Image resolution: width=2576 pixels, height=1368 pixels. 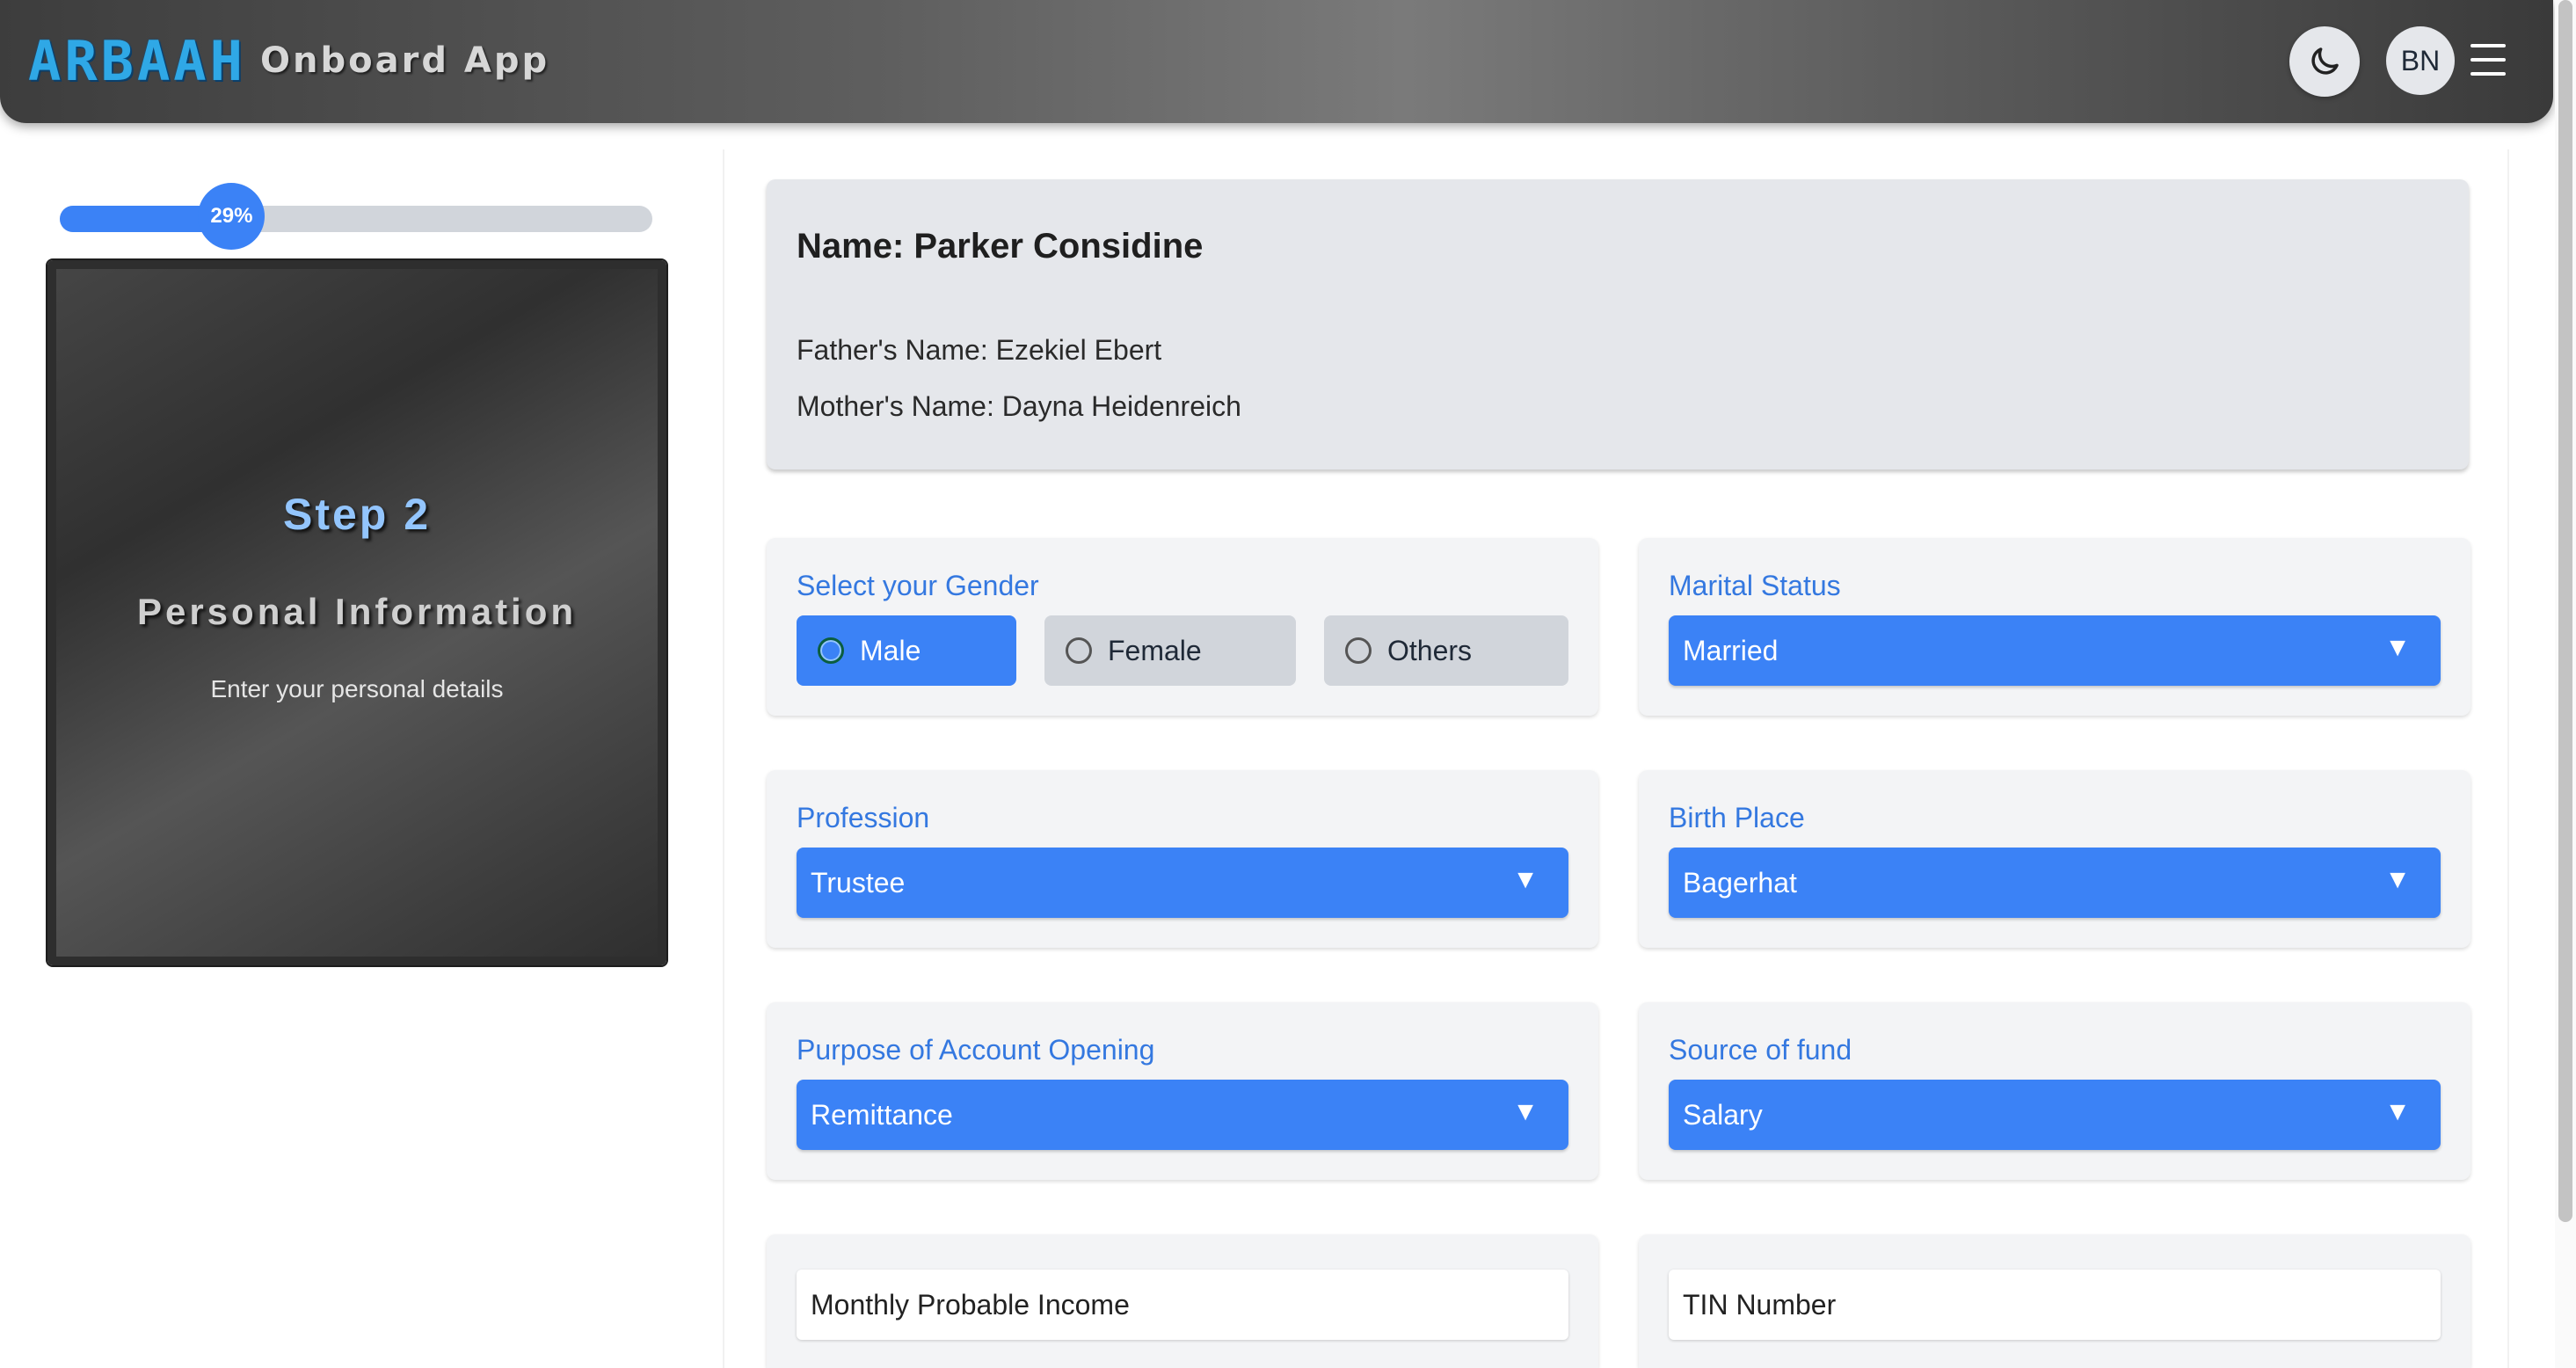 What do you see at coordinates (1740, 882) in the screenshot?
I see `birth-place-value: Bagerhat` at bounding box center [1740, 882].